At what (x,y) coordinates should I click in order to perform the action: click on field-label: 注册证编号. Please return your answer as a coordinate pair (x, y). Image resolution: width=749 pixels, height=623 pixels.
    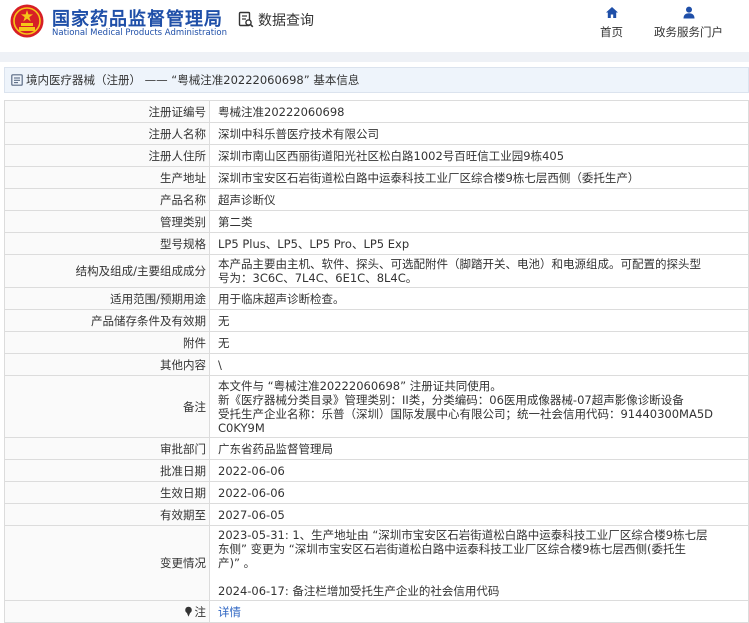
    Looking at the image, I should click on (107, 111).